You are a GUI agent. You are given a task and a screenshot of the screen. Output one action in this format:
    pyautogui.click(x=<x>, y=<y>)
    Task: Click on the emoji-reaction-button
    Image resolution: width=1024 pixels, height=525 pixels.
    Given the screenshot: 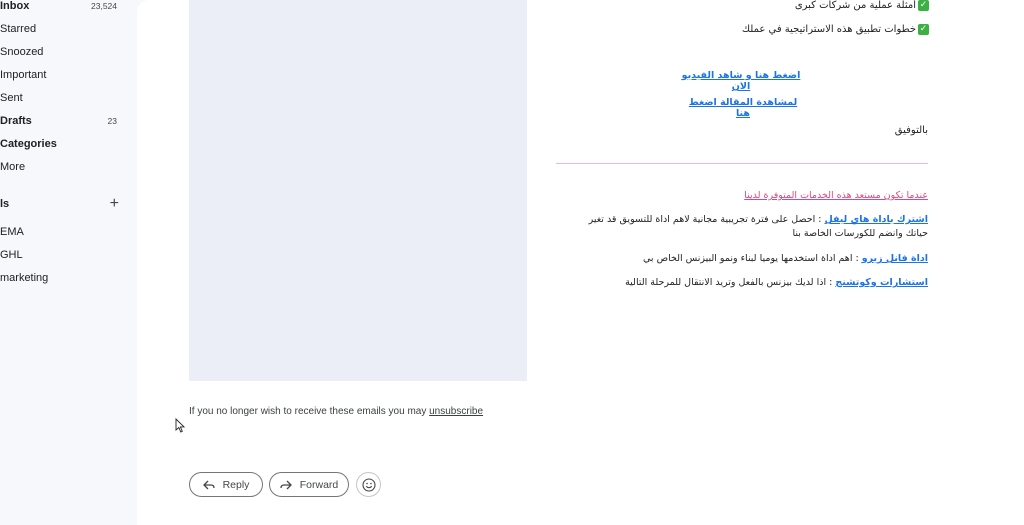 What is the action you would take?
    pyautogui.click(x=368, y=484)
    